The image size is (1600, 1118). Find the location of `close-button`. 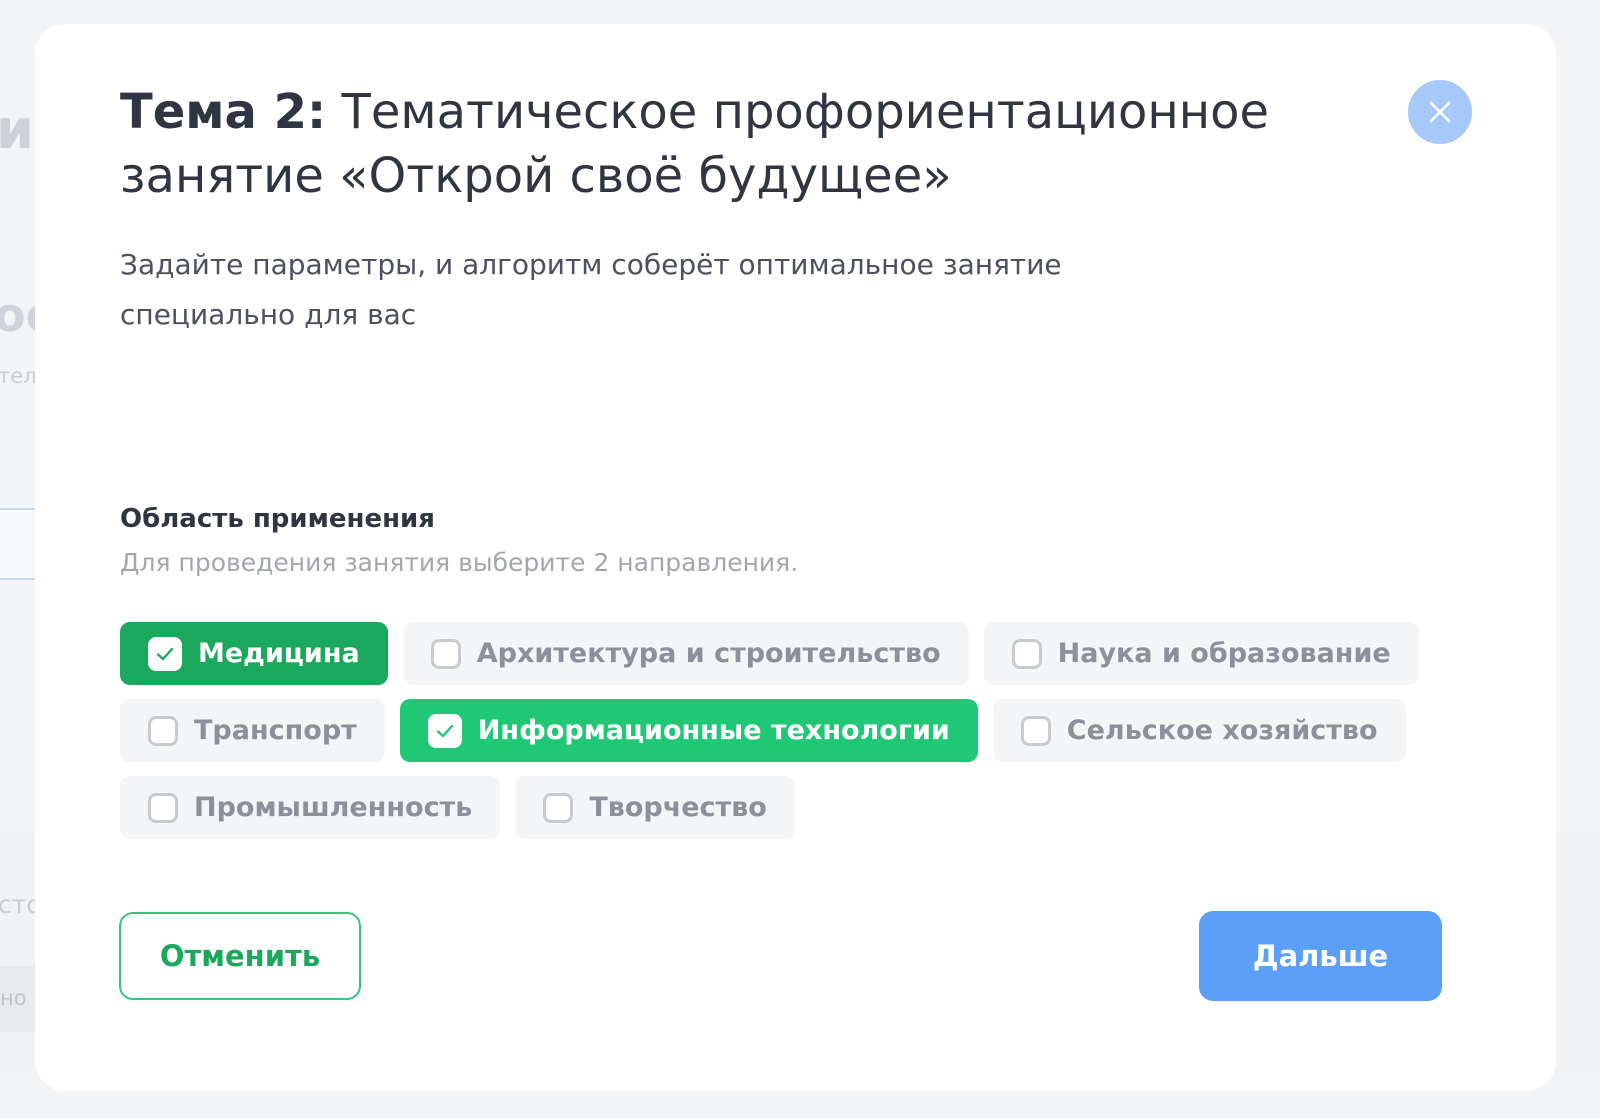

close-button is located at coordinates (1440, 112).